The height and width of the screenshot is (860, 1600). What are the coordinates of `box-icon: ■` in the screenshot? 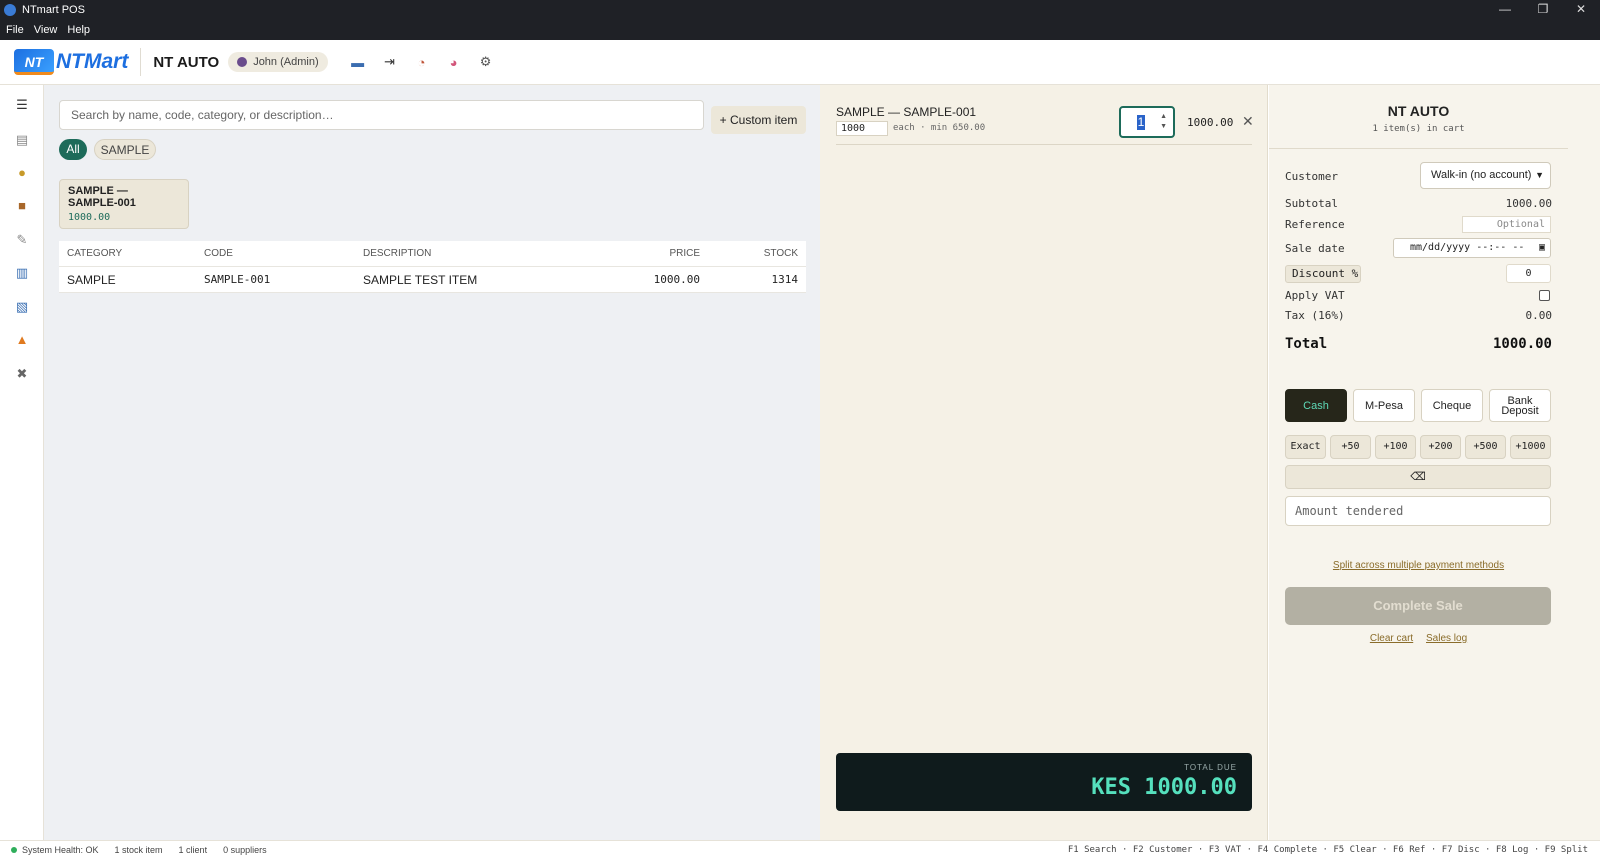 It's located at (22, 205).